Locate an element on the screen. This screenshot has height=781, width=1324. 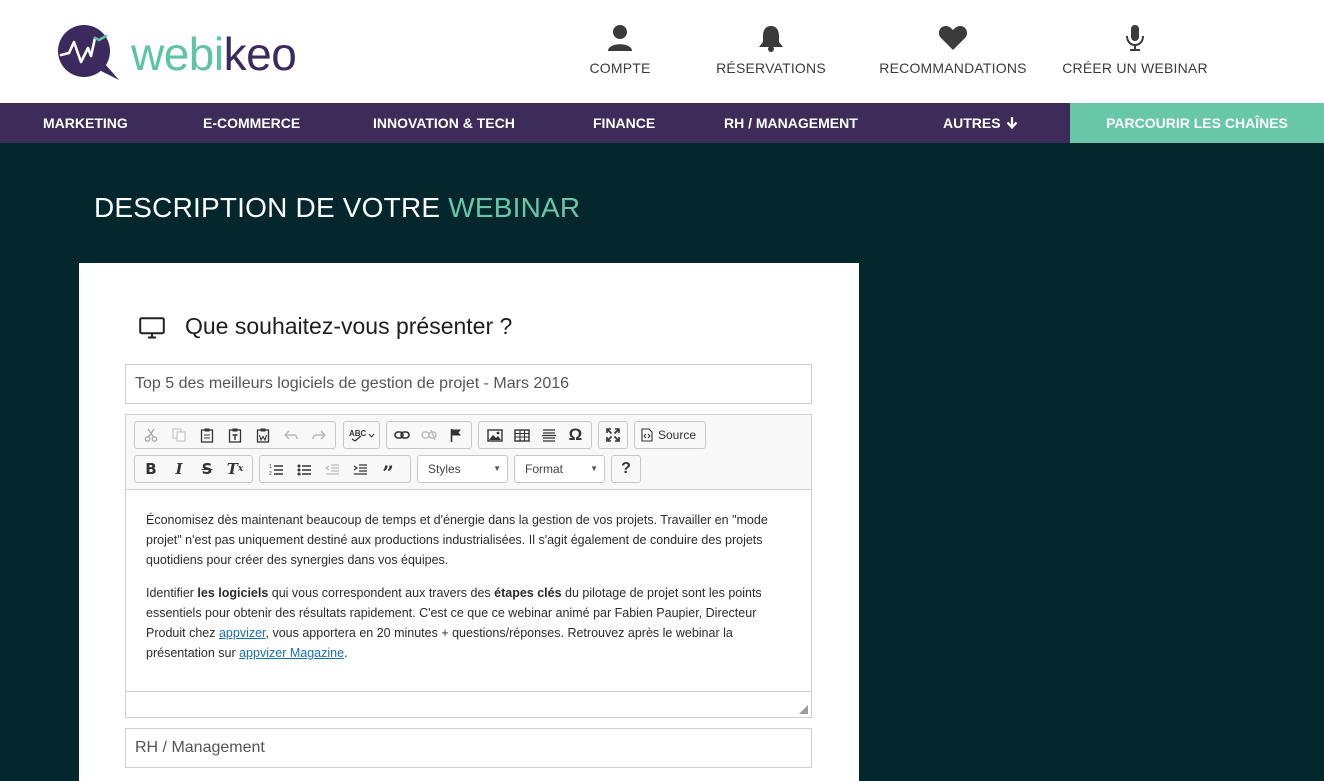
text-span: Identifier is located at coordinates (172, 593).